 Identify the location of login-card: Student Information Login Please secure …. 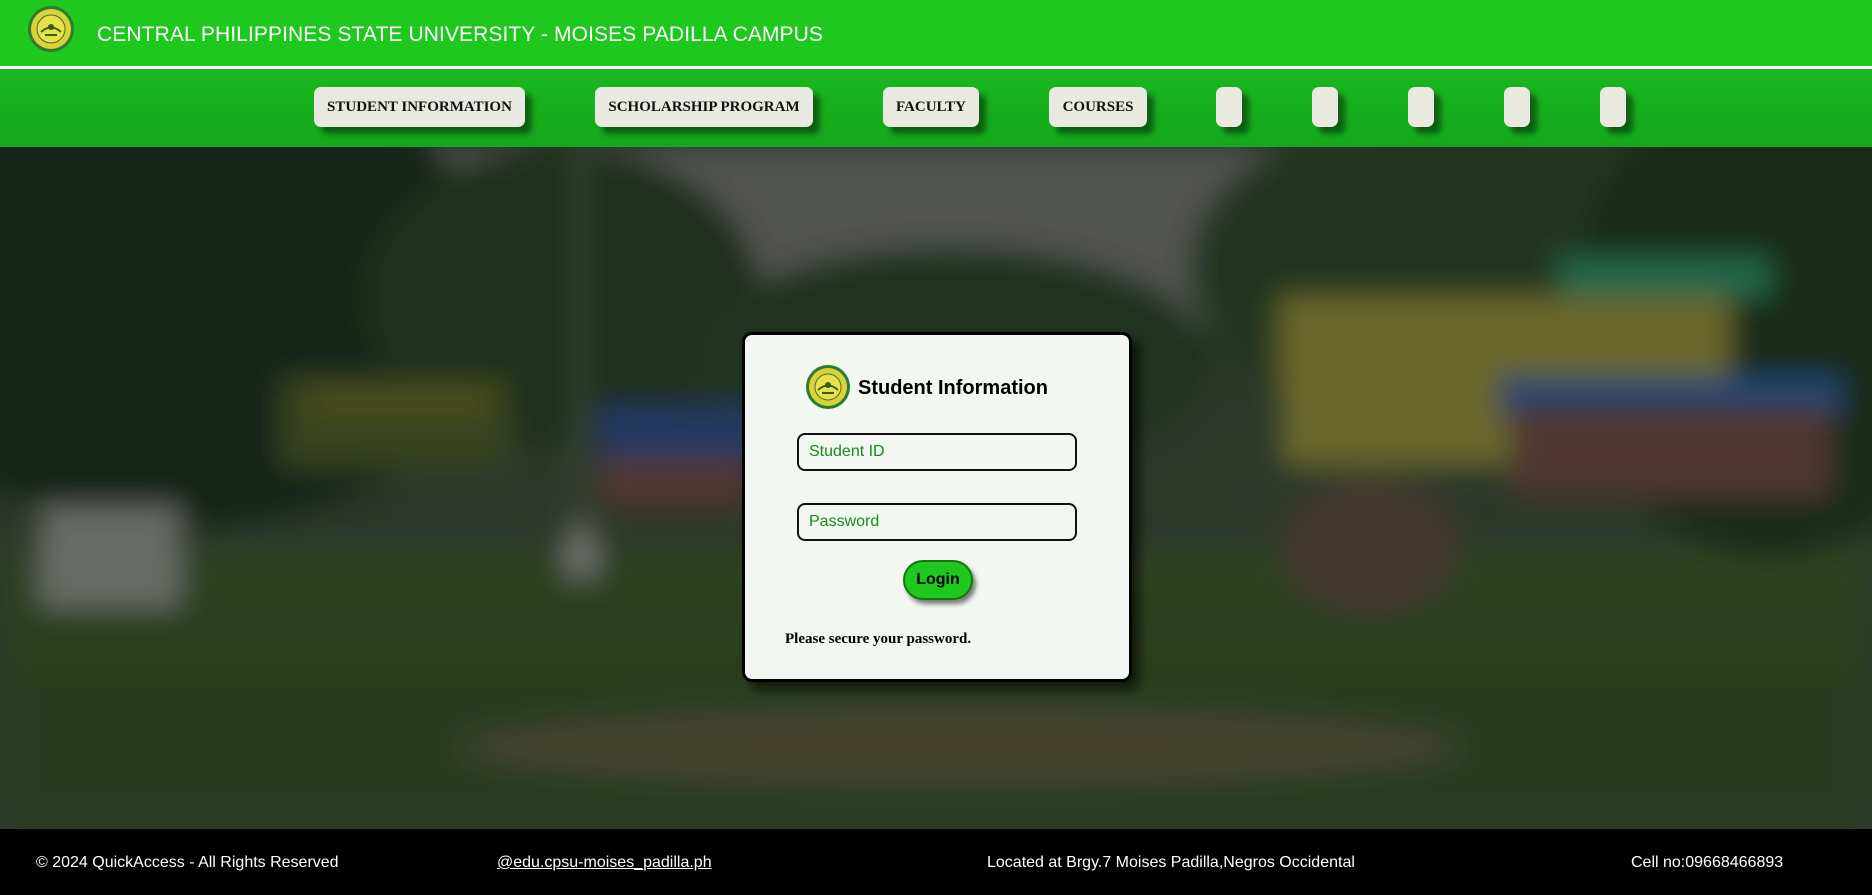
(937, 507).